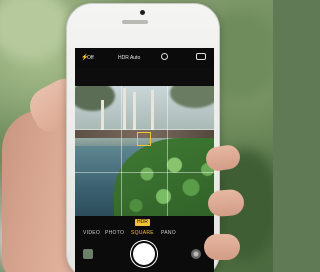  What do you see at coordinates (90, 58) in the screenshot?
I see `flash-label: Off` at bounding box center [90, 58].